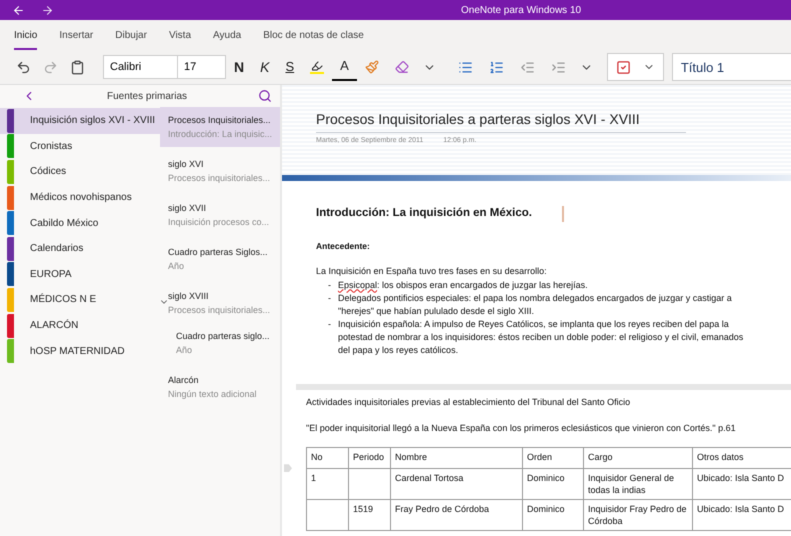 The image size is (791, 536). Describe the element at coordinates (227, 39) in the screenshot. I see `ribbon-tab: Ayuda` at that location.